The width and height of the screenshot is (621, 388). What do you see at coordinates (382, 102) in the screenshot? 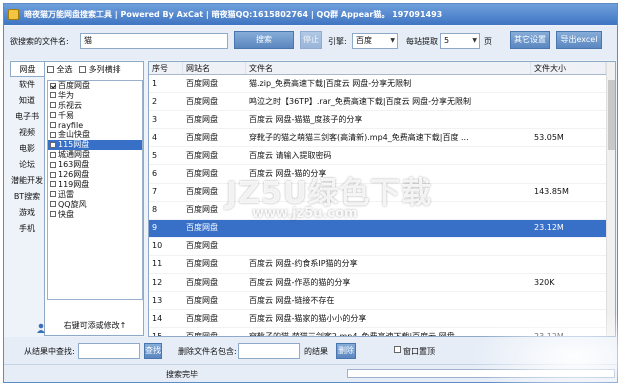
I see `table-row: 2 百度网盘 鸣泣之时【36TP】.rar_免费高速下载|百度云 网盘-分享无限制` at bounding box center [382, 102].